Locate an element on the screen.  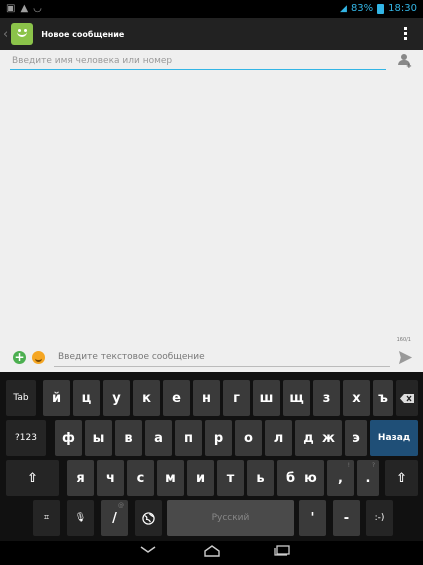
warning-notification-icon: ▲ is located at coordinates (24, 8).